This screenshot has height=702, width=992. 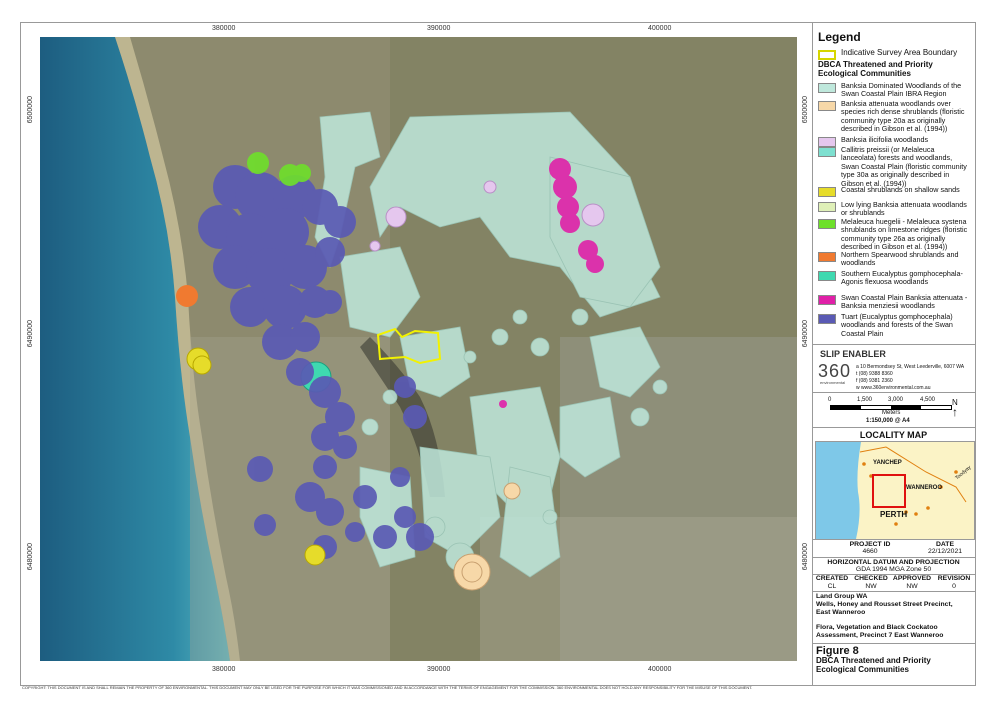 I want to click on client-name: Land Group WA, so click(x=842, y=596).